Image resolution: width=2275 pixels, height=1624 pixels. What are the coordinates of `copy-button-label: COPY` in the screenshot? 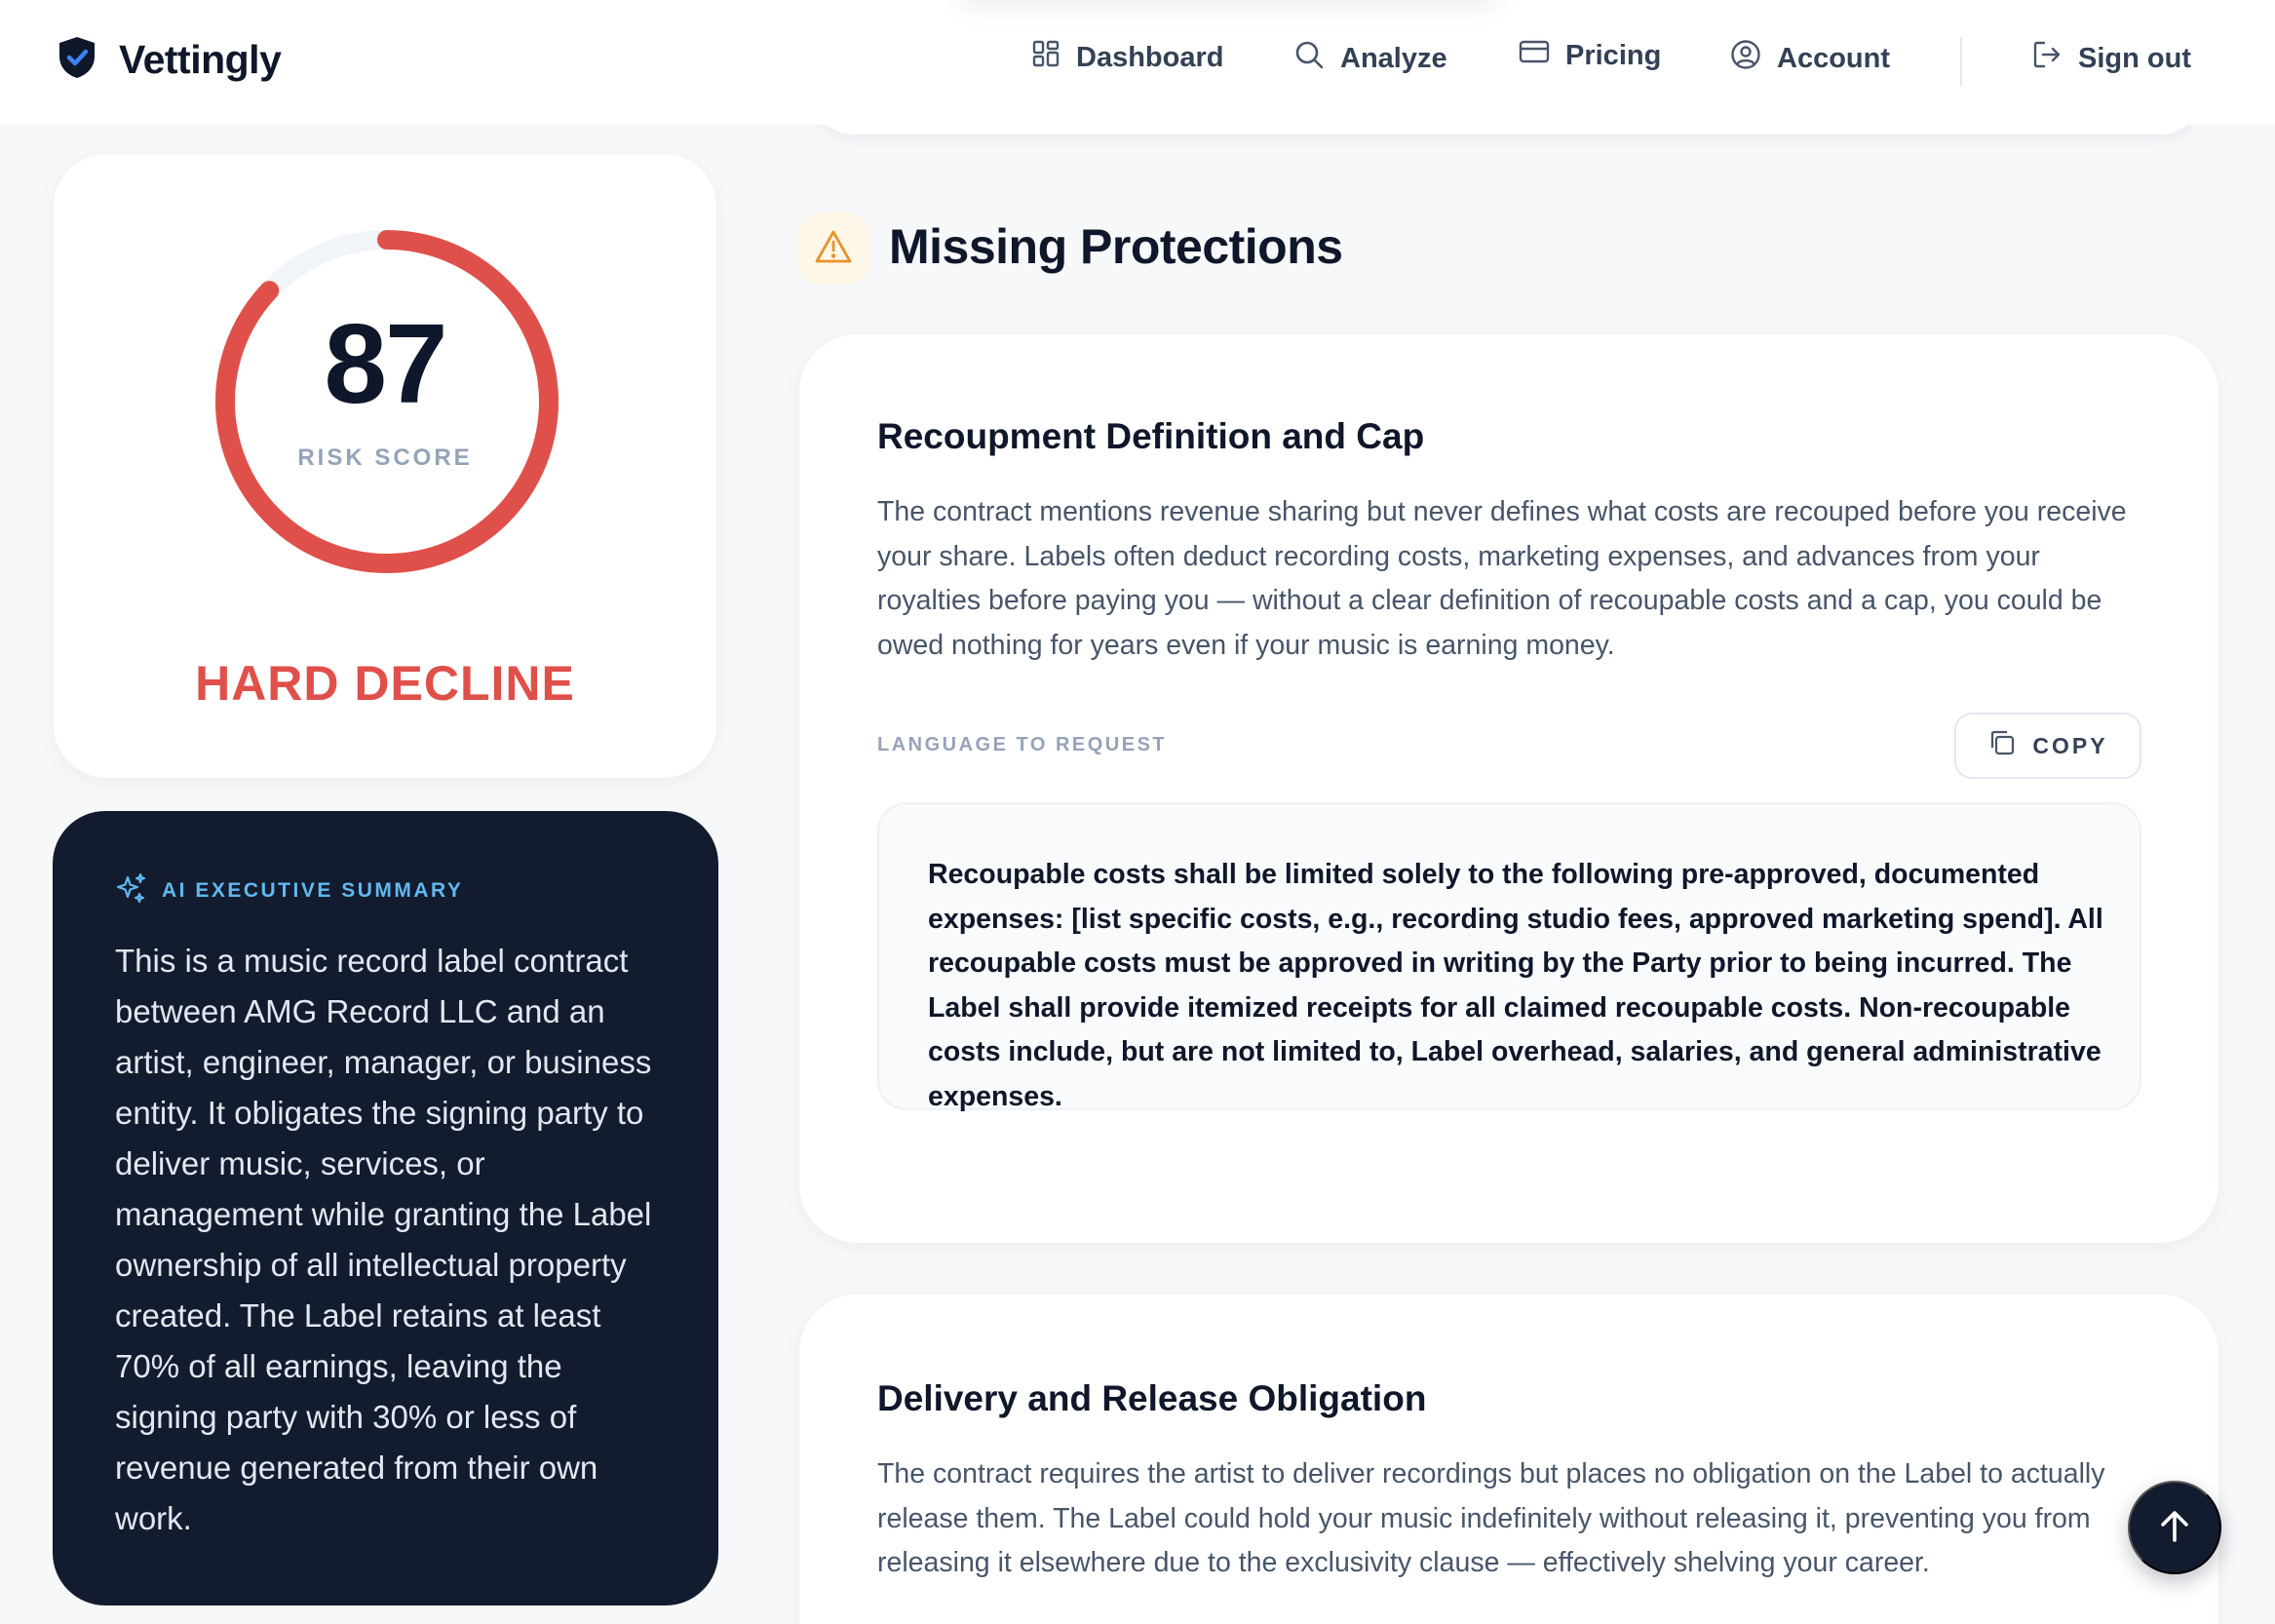 It's located at (2070, 745).